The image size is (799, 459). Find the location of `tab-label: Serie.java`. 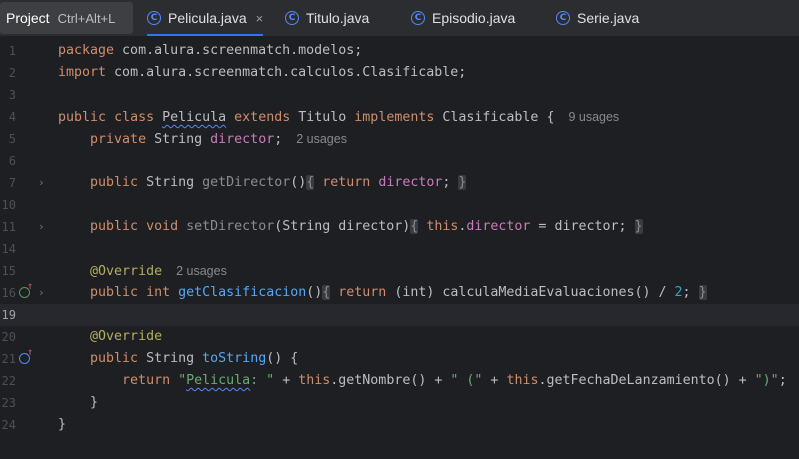

tab-label: Serie.java is located at coordinates (608, 18).